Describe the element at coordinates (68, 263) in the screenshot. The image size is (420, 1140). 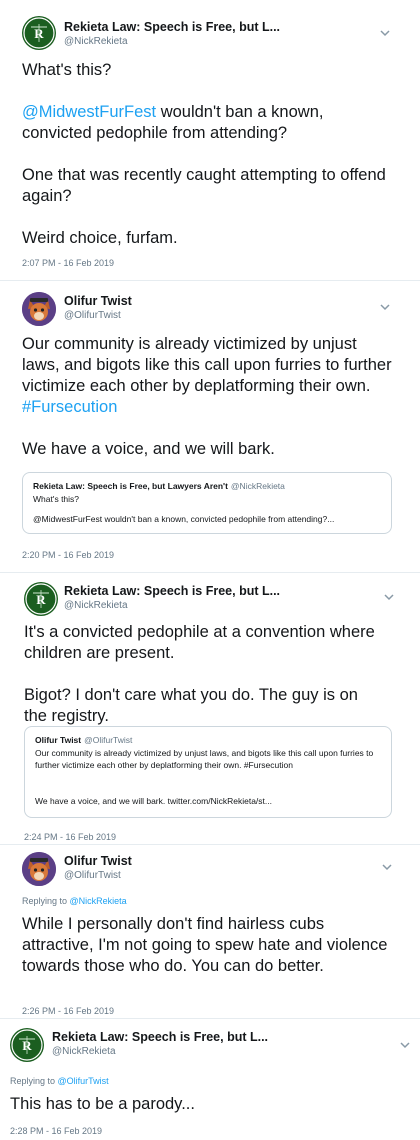
I see `timestamp: 2:07 PM - 16 Feb 2019` at that location.